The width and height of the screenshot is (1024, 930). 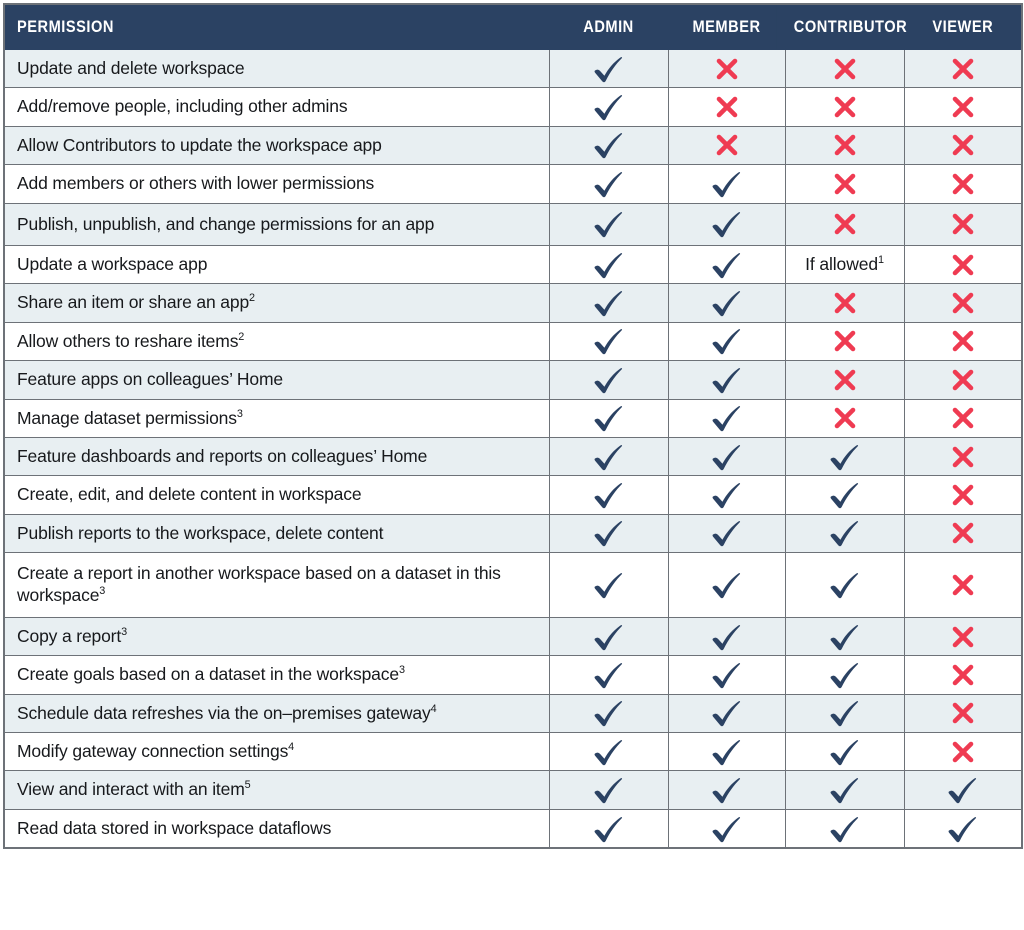 I want to click on table-row: Manage dataset permissions3, so click(x=513, y=418).